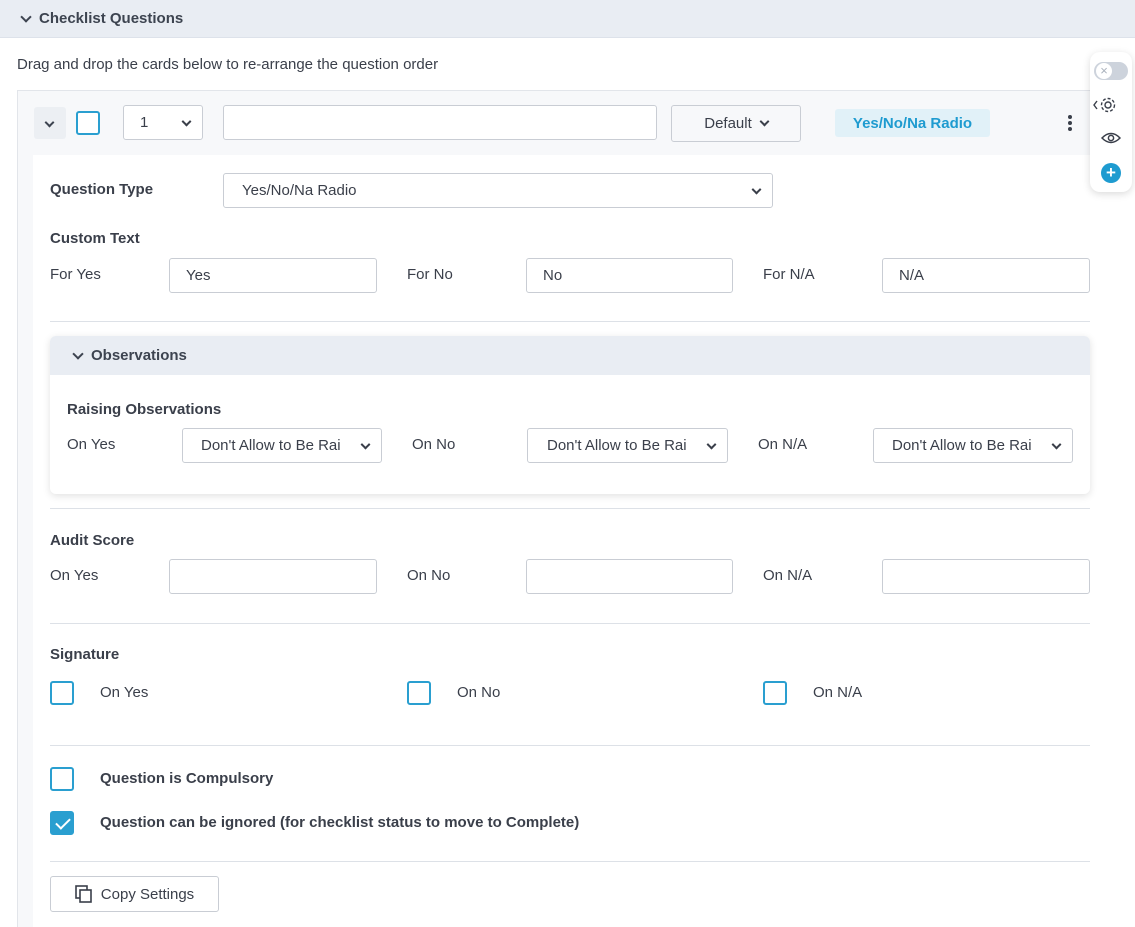  Describe the element at coordinates (1111, 71) in the screenshot. I see `toggle-switch` at that location.